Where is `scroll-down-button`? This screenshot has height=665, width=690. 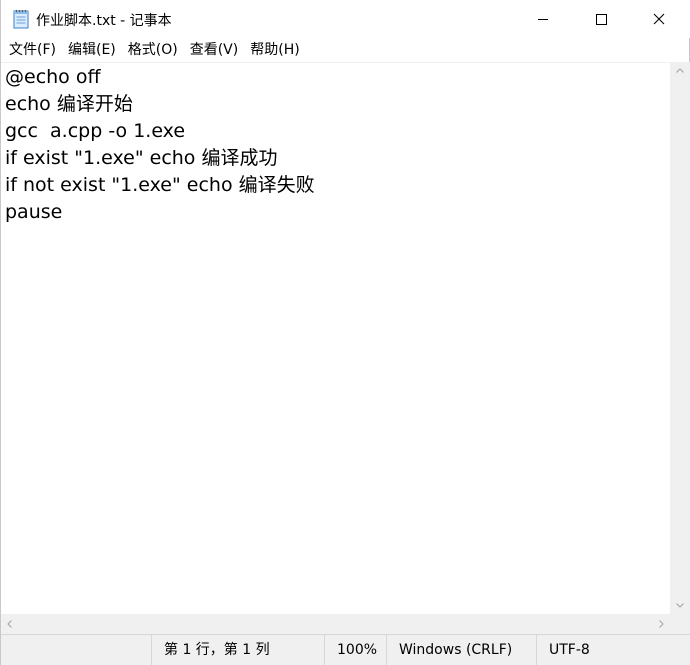 scroll-down-button is located at coordinates (680, 605).